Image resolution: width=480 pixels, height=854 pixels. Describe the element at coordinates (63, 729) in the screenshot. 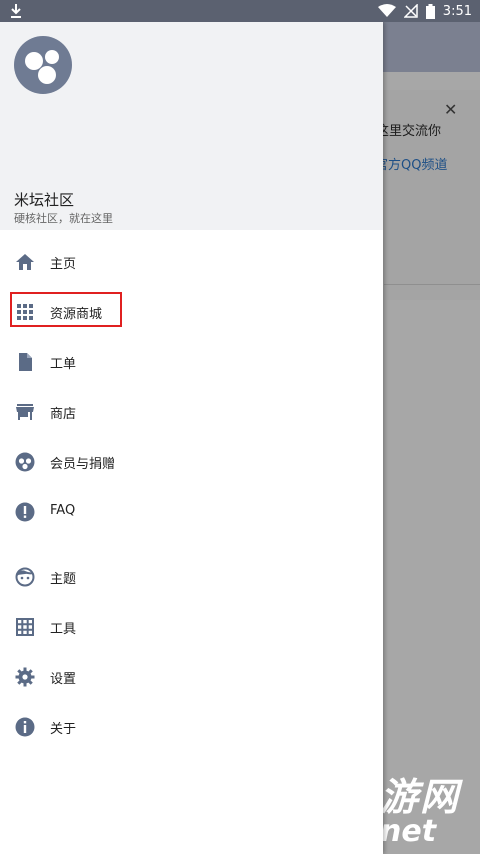

I see `menu-item-label: 关于` at that location.